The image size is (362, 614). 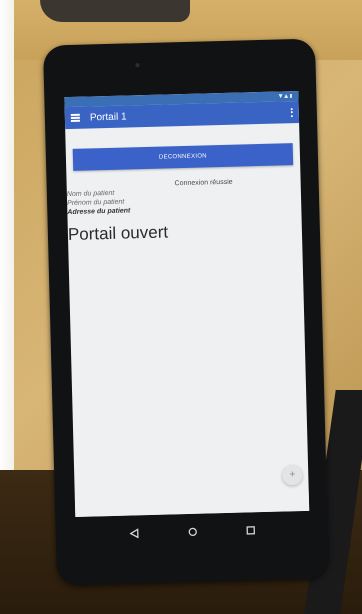 I want to click on portal-status-text: Portail ouvert, so click(x=118, y=233).